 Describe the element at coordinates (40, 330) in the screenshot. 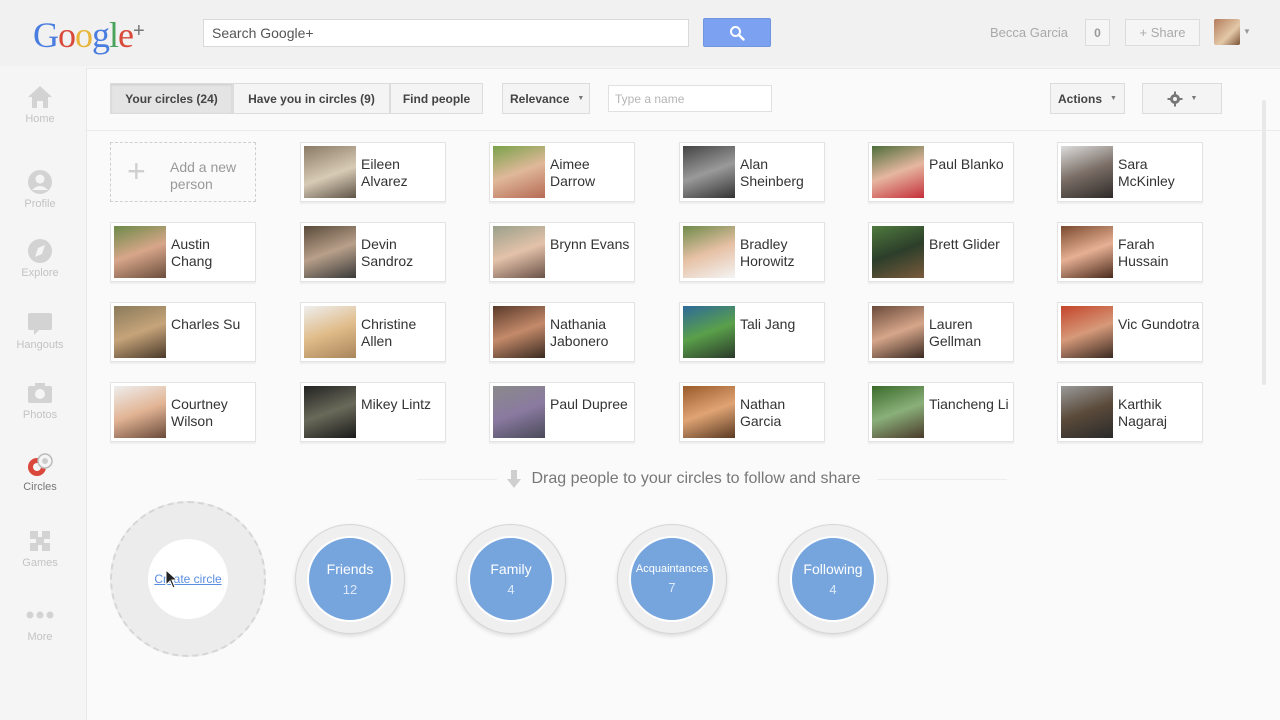

I see `nav-hangouts: Hangouts` at that location.